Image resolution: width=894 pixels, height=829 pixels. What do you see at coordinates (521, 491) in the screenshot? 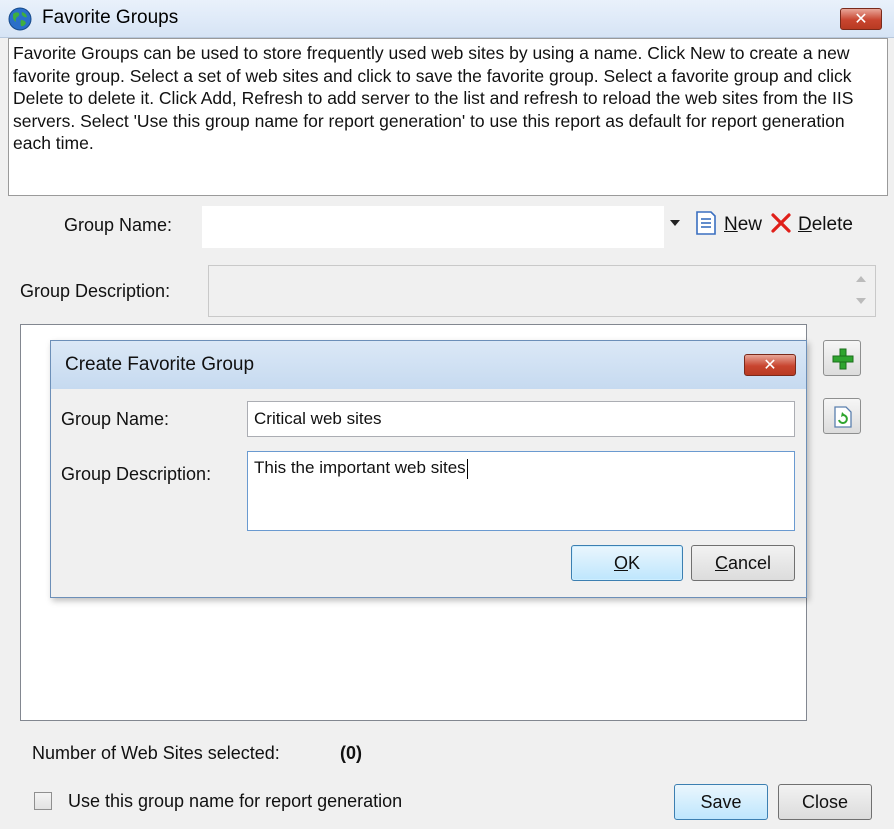
I see `dialog-group-description-input: This the important web sites` at bounding box center [521, 491].